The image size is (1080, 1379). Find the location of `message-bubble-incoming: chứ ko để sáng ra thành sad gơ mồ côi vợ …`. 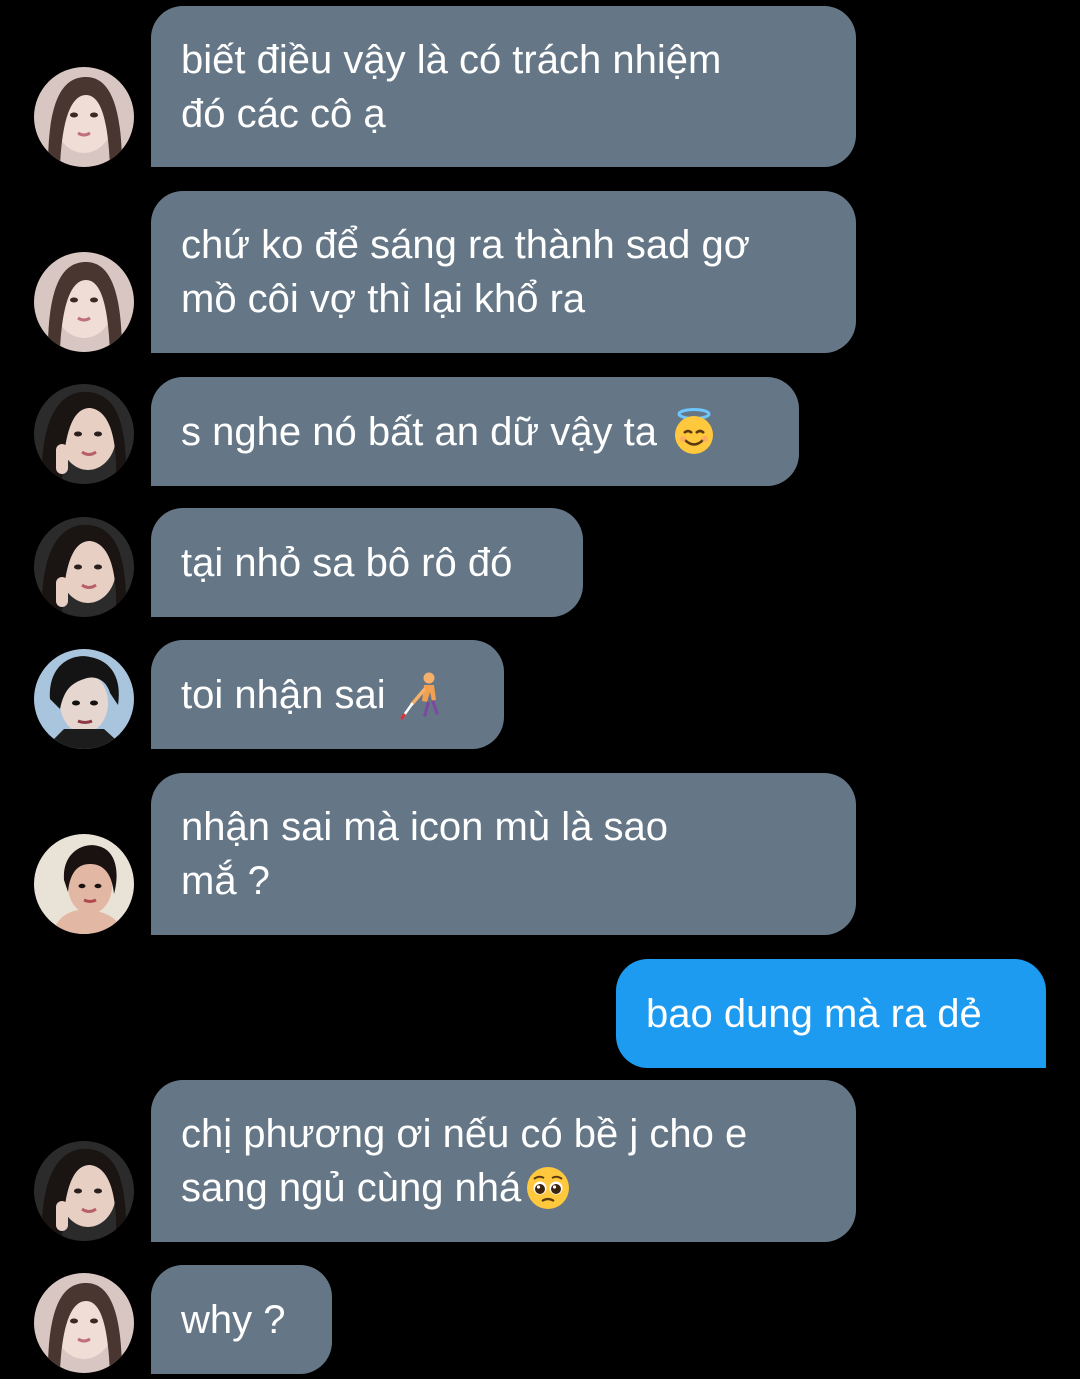

message-bubble-incoming: chứ ko để sáng ra thành sad gơ mồ côi vợ … is located at coordinates (503, 272).